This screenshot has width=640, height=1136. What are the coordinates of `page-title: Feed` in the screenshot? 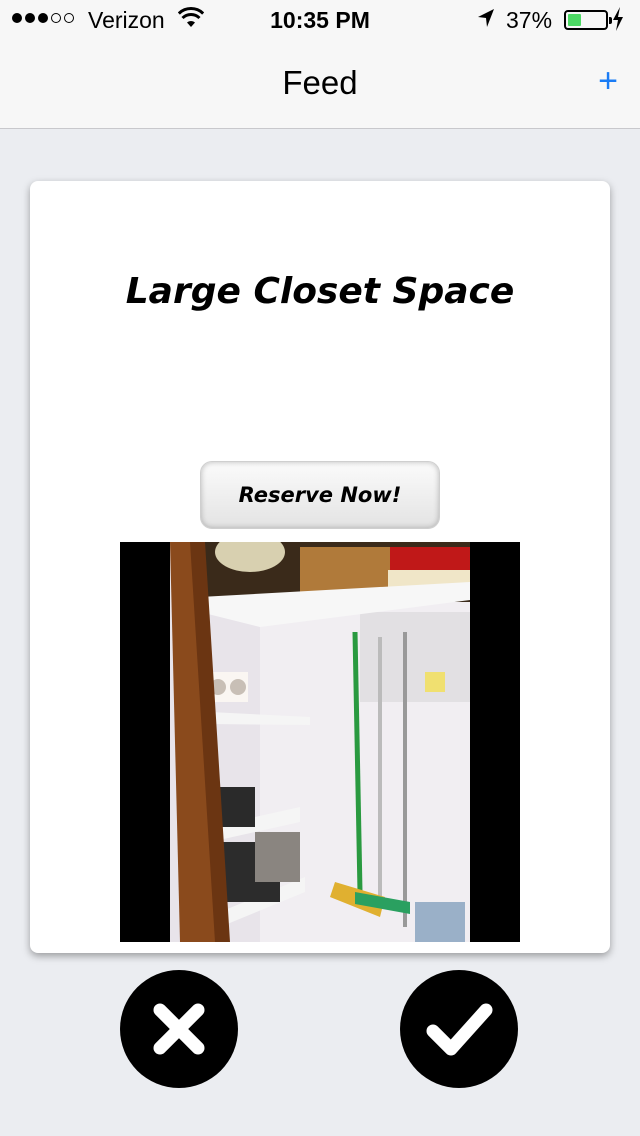 It's located at (320, 82).